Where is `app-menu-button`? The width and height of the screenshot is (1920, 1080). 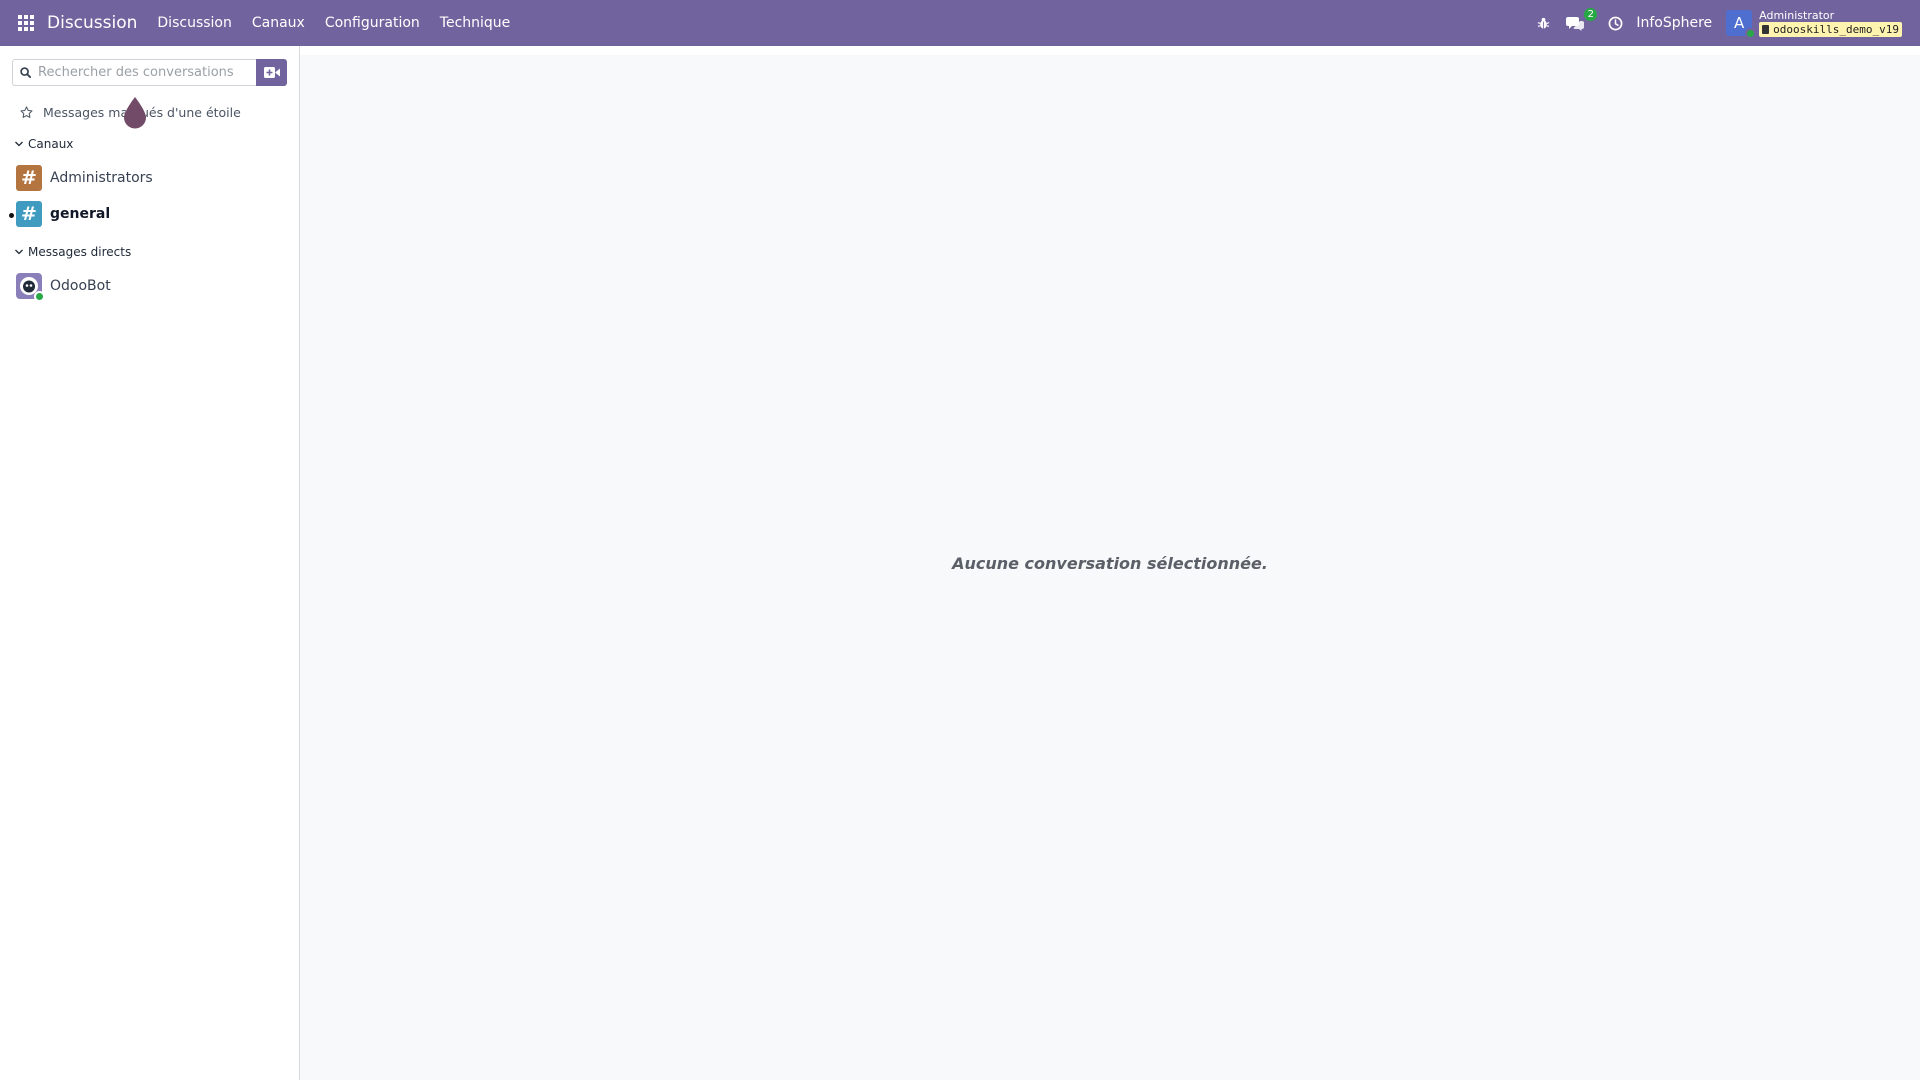
app-menu-button is located at coordinates (26, 23).